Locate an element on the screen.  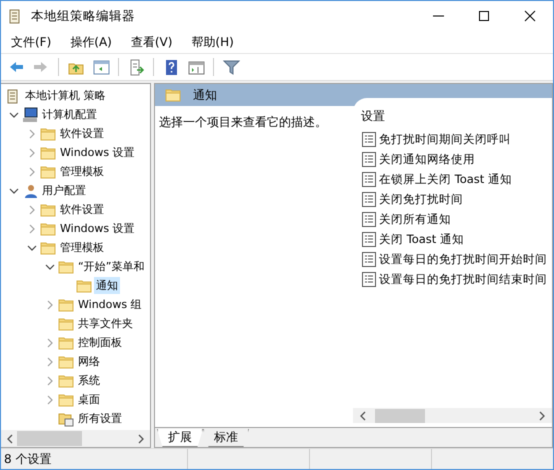
tree-item: 共享文件夹 is located at coordinates (105, 323).